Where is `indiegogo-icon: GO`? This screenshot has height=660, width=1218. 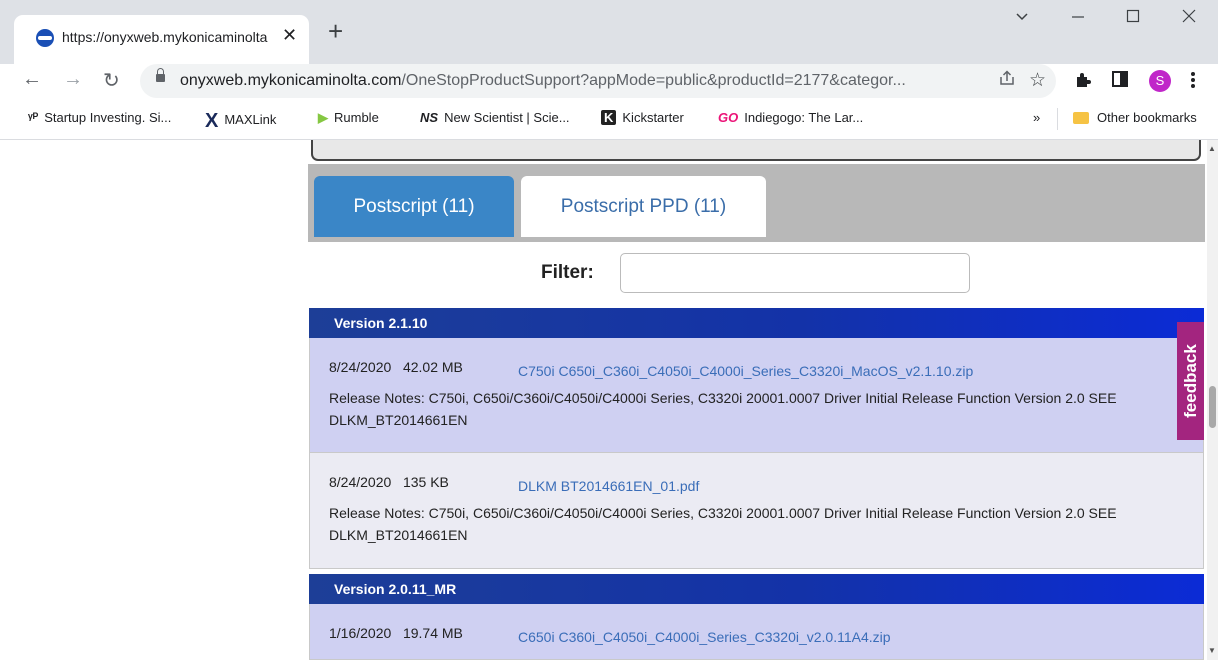 indiegogo-icon: GO is located at coordinates (728, 117).